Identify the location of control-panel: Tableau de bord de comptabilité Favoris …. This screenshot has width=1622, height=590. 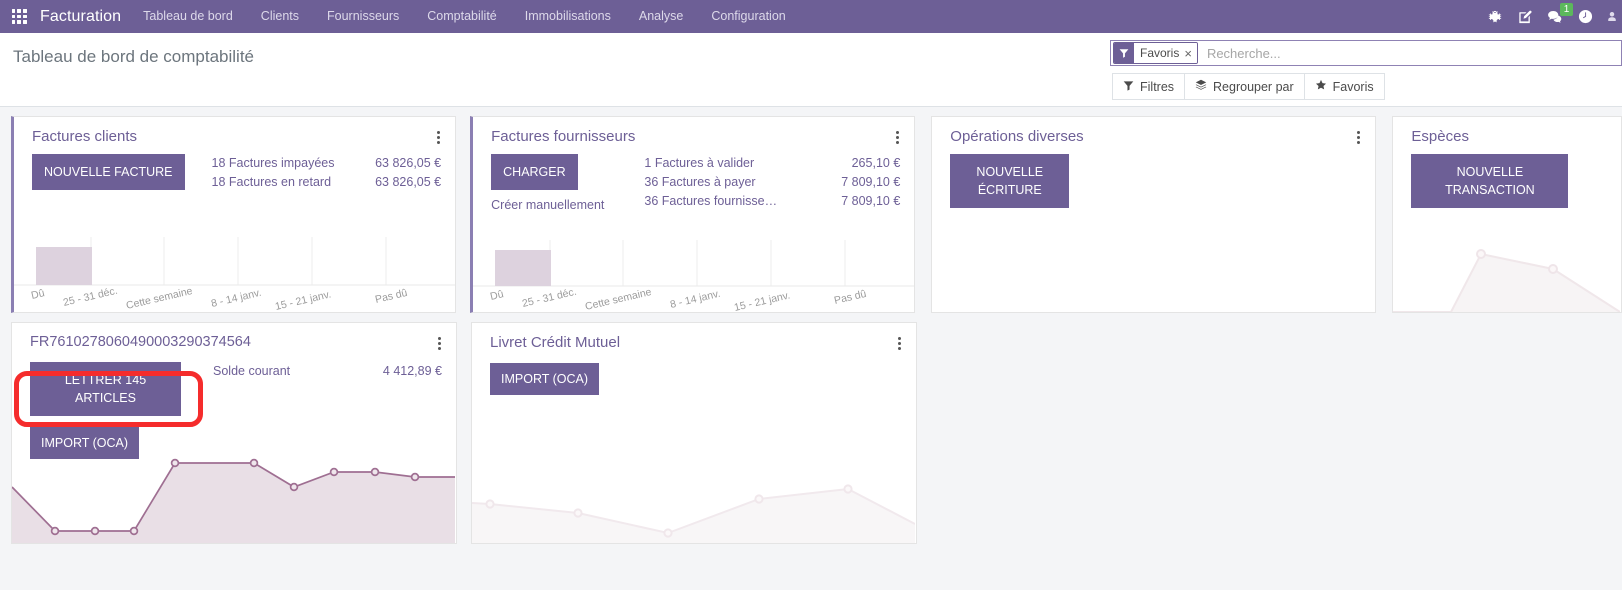
(811, 70).